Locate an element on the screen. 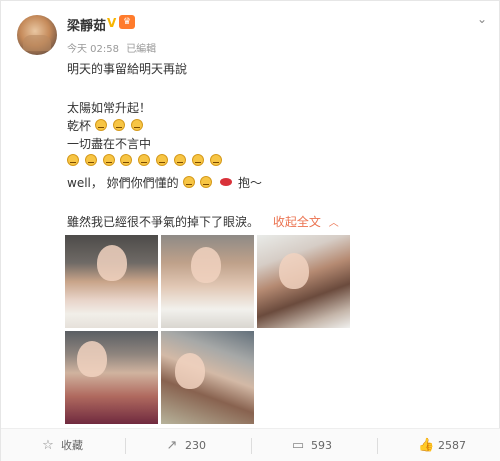  collapse-text-link: 收起全文 is located at coordinates (297, 222).